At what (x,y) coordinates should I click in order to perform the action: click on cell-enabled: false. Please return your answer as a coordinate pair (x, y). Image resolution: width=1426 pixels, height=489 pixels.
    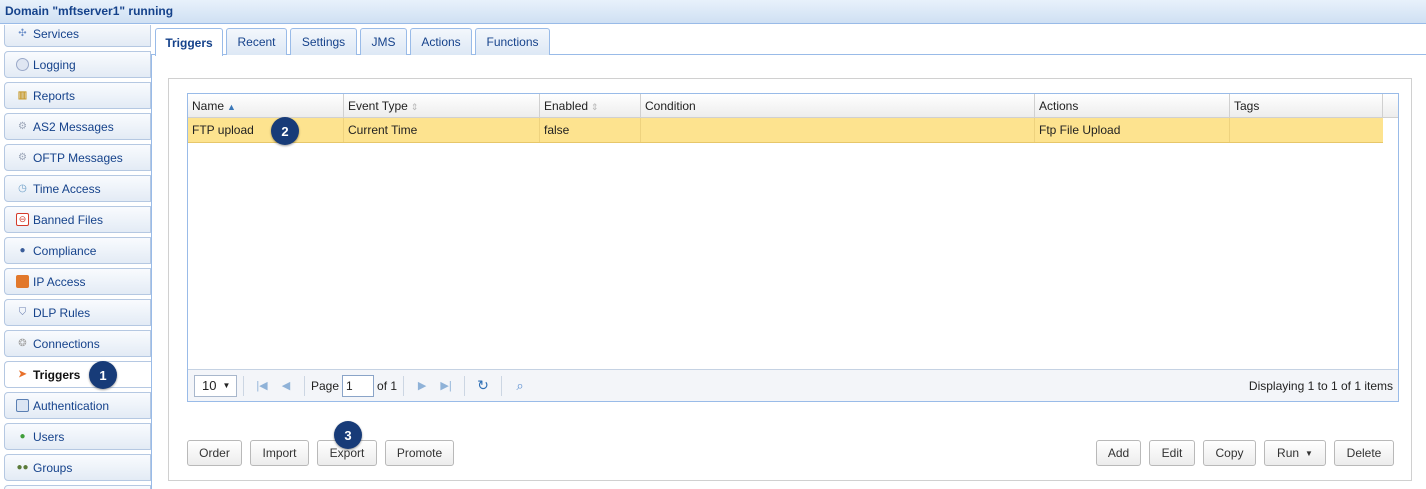
    Looking at the image, I should click on (590, 130).